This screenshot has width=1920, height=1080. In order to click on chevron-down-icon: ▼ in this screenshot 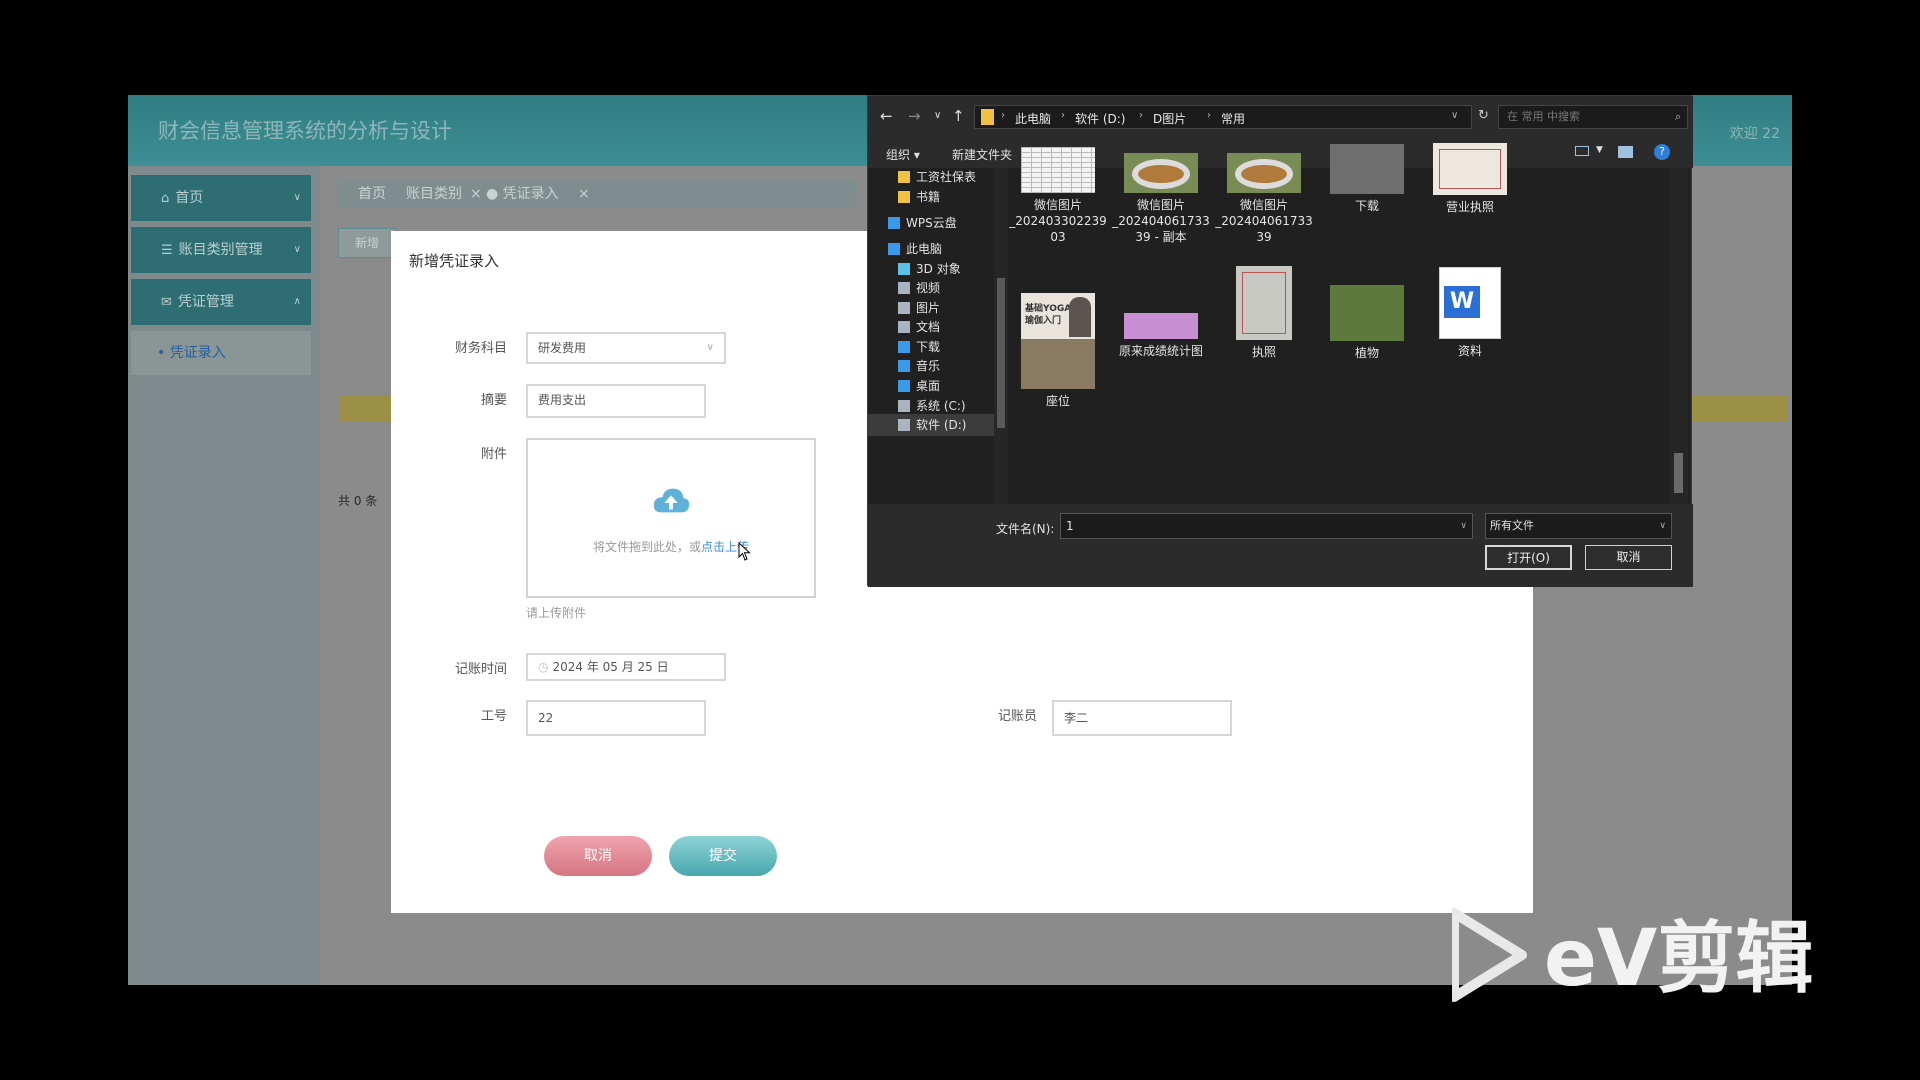, I will do `click(1599, 150)`.